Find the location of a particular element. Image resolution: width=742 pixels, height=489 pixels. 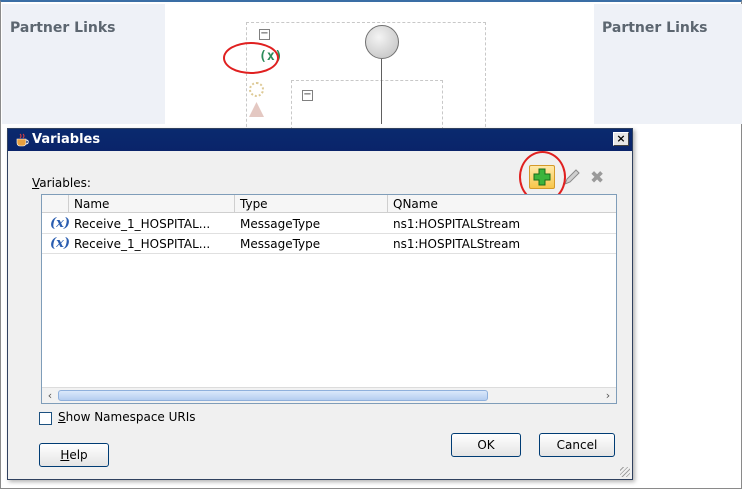

horizontal-scrollbar: ‹ › is located at coordinates (329, 395).